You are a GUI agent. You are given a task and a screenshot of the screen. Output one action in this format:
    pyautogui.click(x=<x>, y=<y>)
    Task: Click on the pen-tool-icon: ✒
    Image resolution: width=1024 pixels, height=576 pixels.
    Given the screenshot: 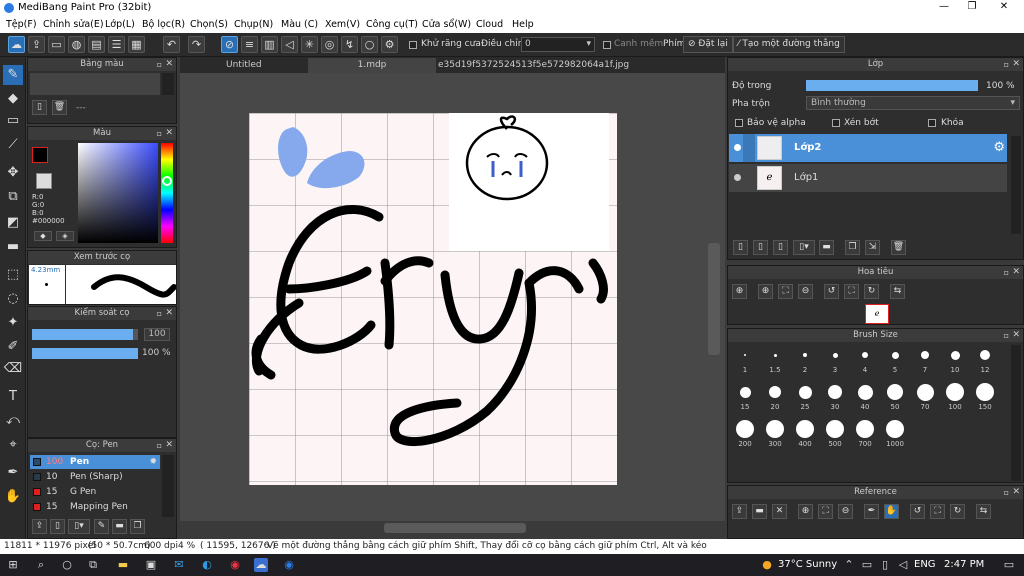 What is the action you would take?
    pyautogui.click(x=13, y=473)
    